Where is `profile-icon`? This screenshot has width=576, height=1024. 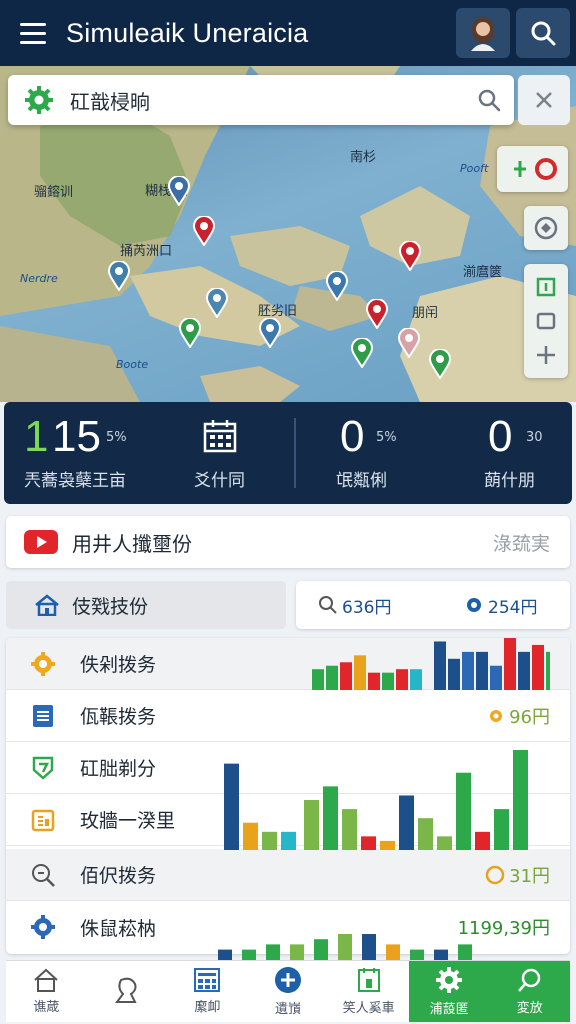
profile-icon is located at coordinates (125, 990).